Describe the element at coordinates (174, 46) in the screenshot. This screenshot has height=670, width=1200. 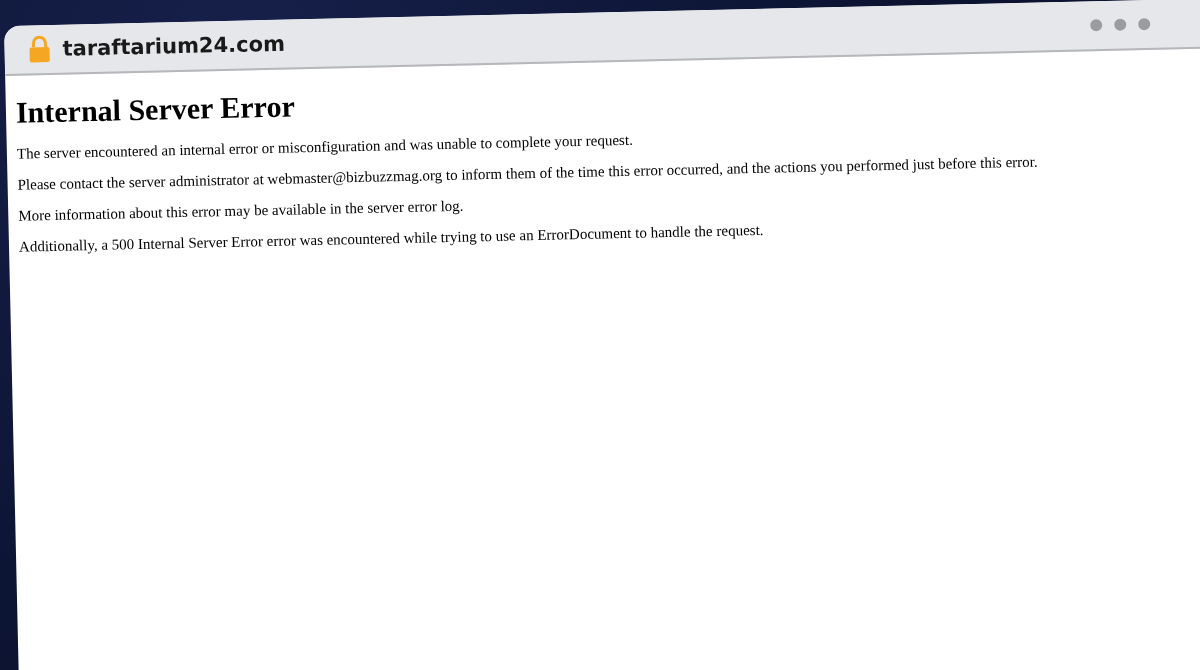
I see `url-text: taraftarium24.com` at that location.